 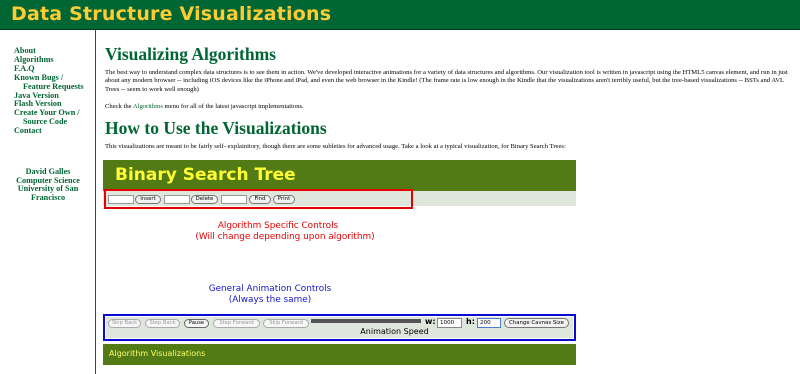 What do you see at coordinates (171, 14) in the screenshot?
I see `site-title: Data Structure Visualizations` at bounding box center [171, 14].